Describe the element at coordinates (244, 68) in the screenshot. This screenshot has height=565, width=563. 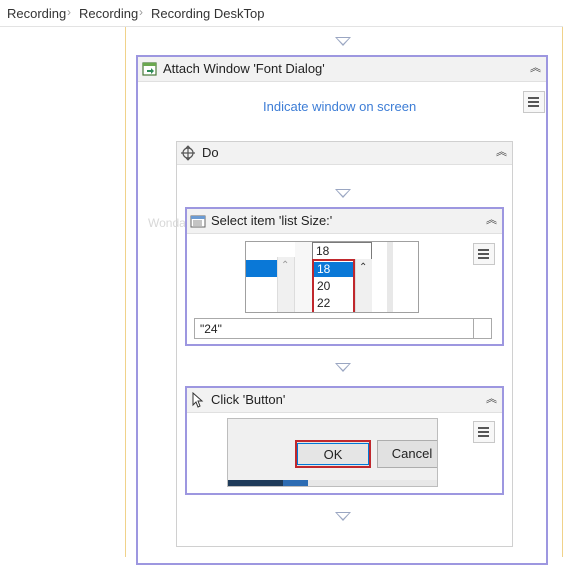
I see `activity-title: Attach Window 'Font Dialog'` at that location.